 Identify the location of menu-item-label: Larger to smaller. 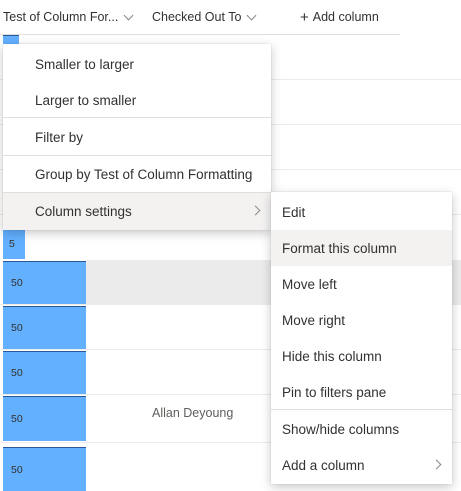
(86, 100).